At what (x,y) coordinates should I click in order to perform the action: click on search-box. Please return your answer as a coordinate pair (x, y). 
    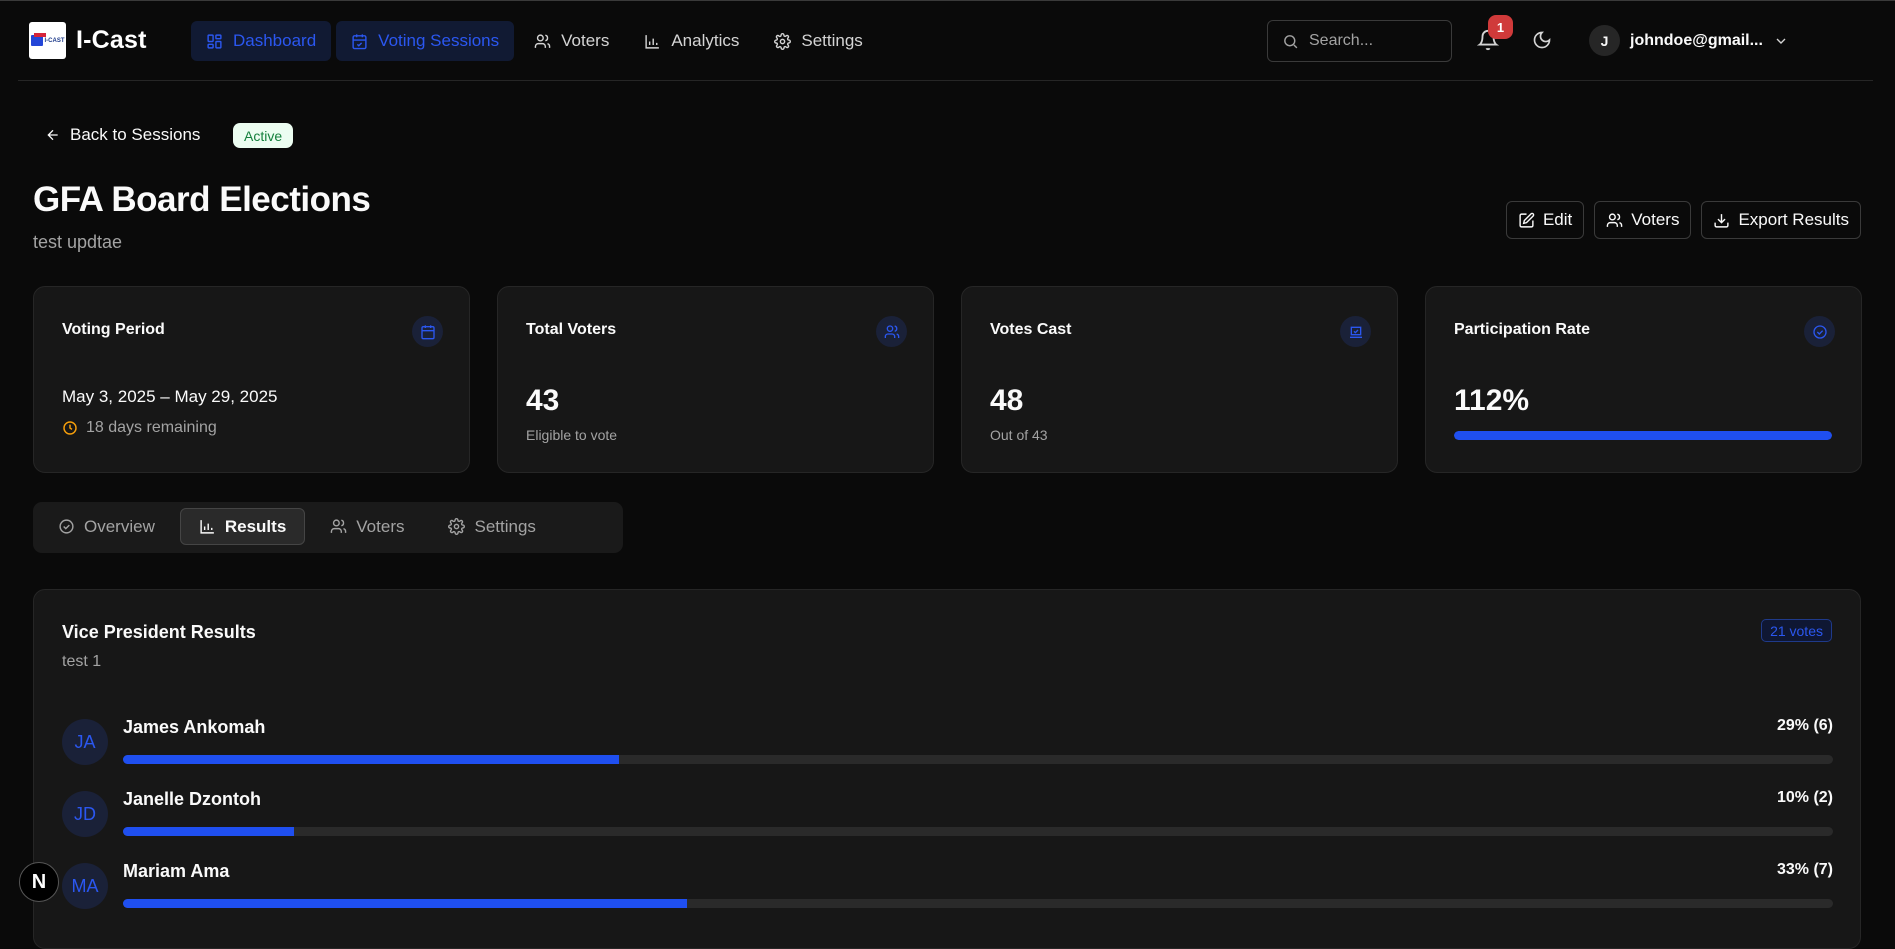
    Looking at the image, I should click on (1359, 41).